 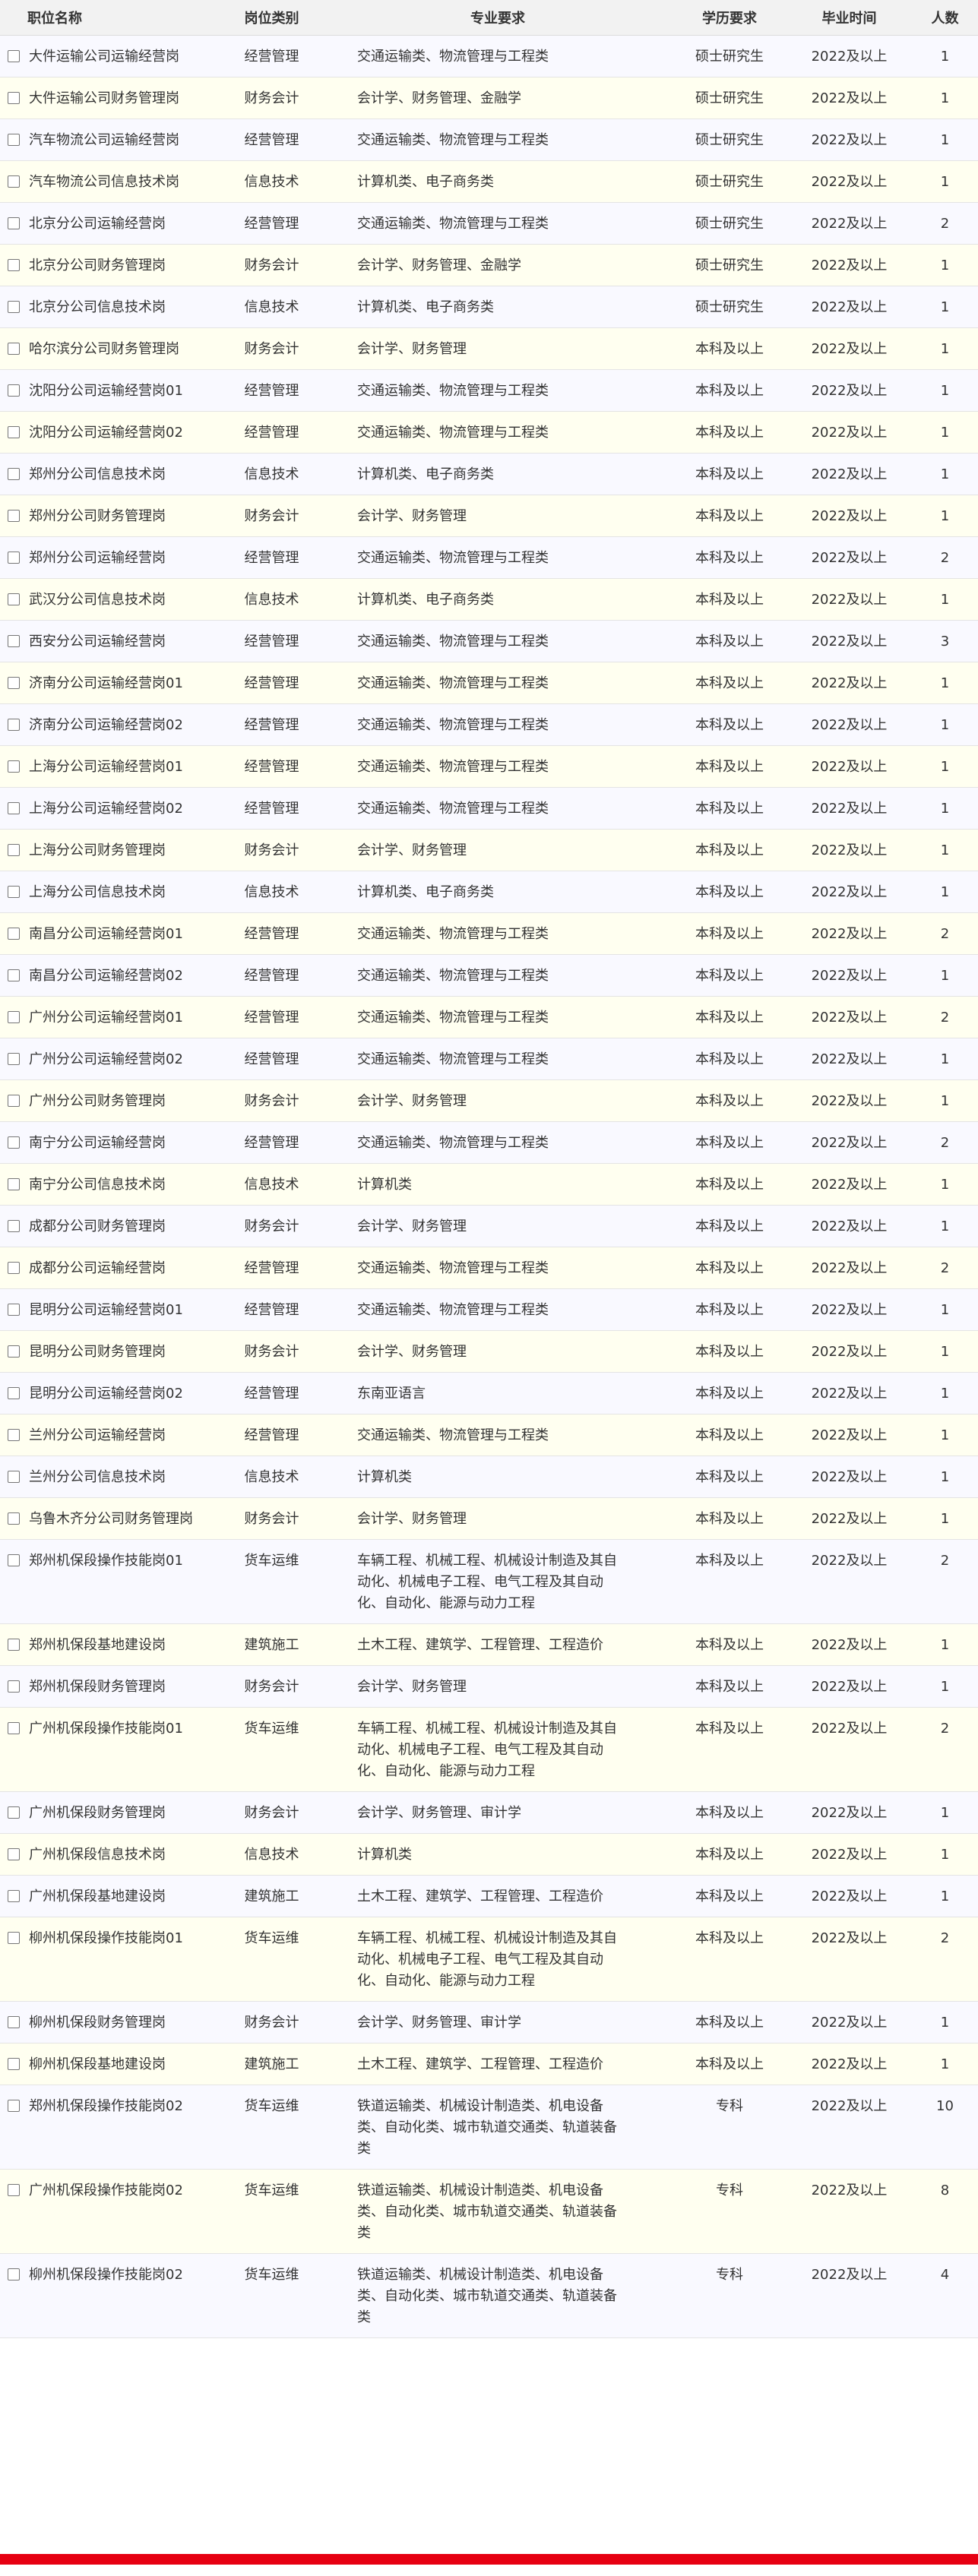 I want to click on position-name: 北京分公司财务管理岗, so click(x=97, y=265).